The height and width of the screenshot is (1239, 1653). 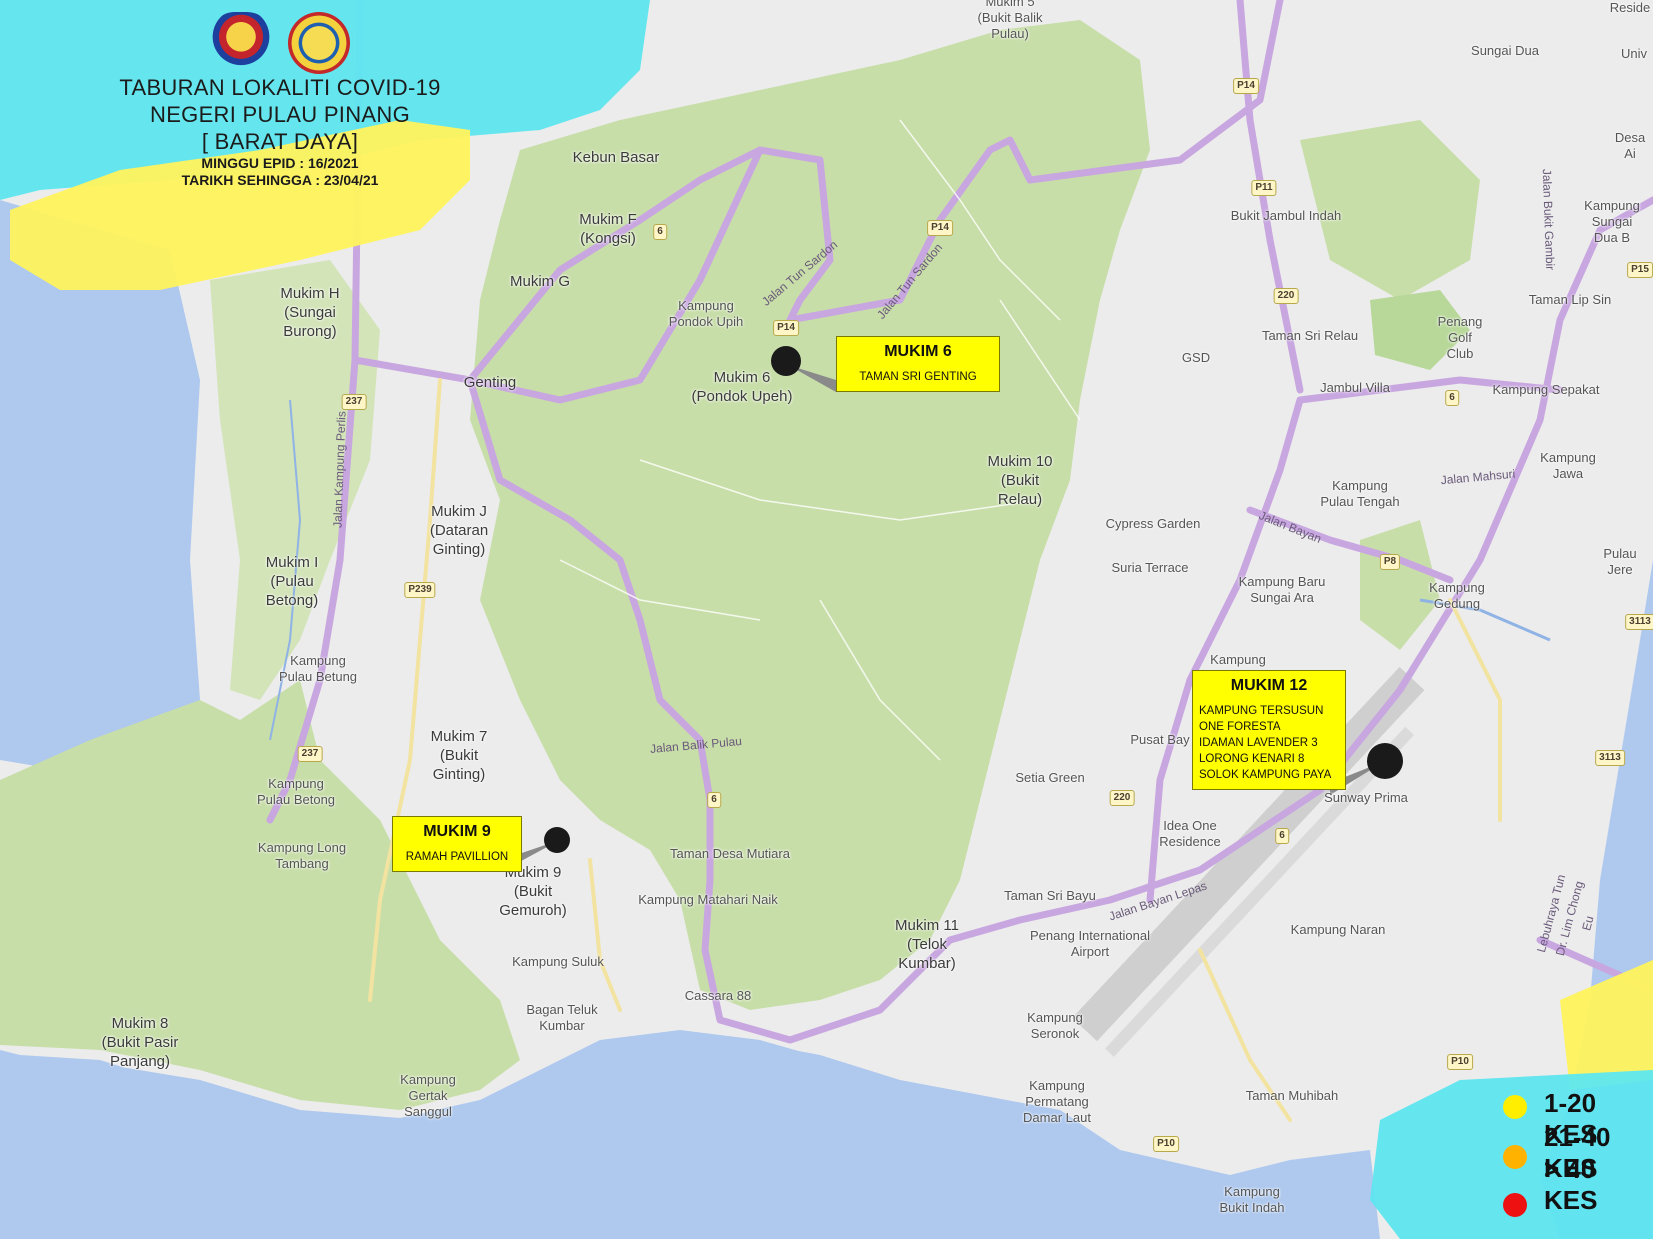 What do you see at coordinates (459, 530) in the screenshot?
I see `place-label: Mukim J (Dataran Ginting)` at bounding box center [459, 530].